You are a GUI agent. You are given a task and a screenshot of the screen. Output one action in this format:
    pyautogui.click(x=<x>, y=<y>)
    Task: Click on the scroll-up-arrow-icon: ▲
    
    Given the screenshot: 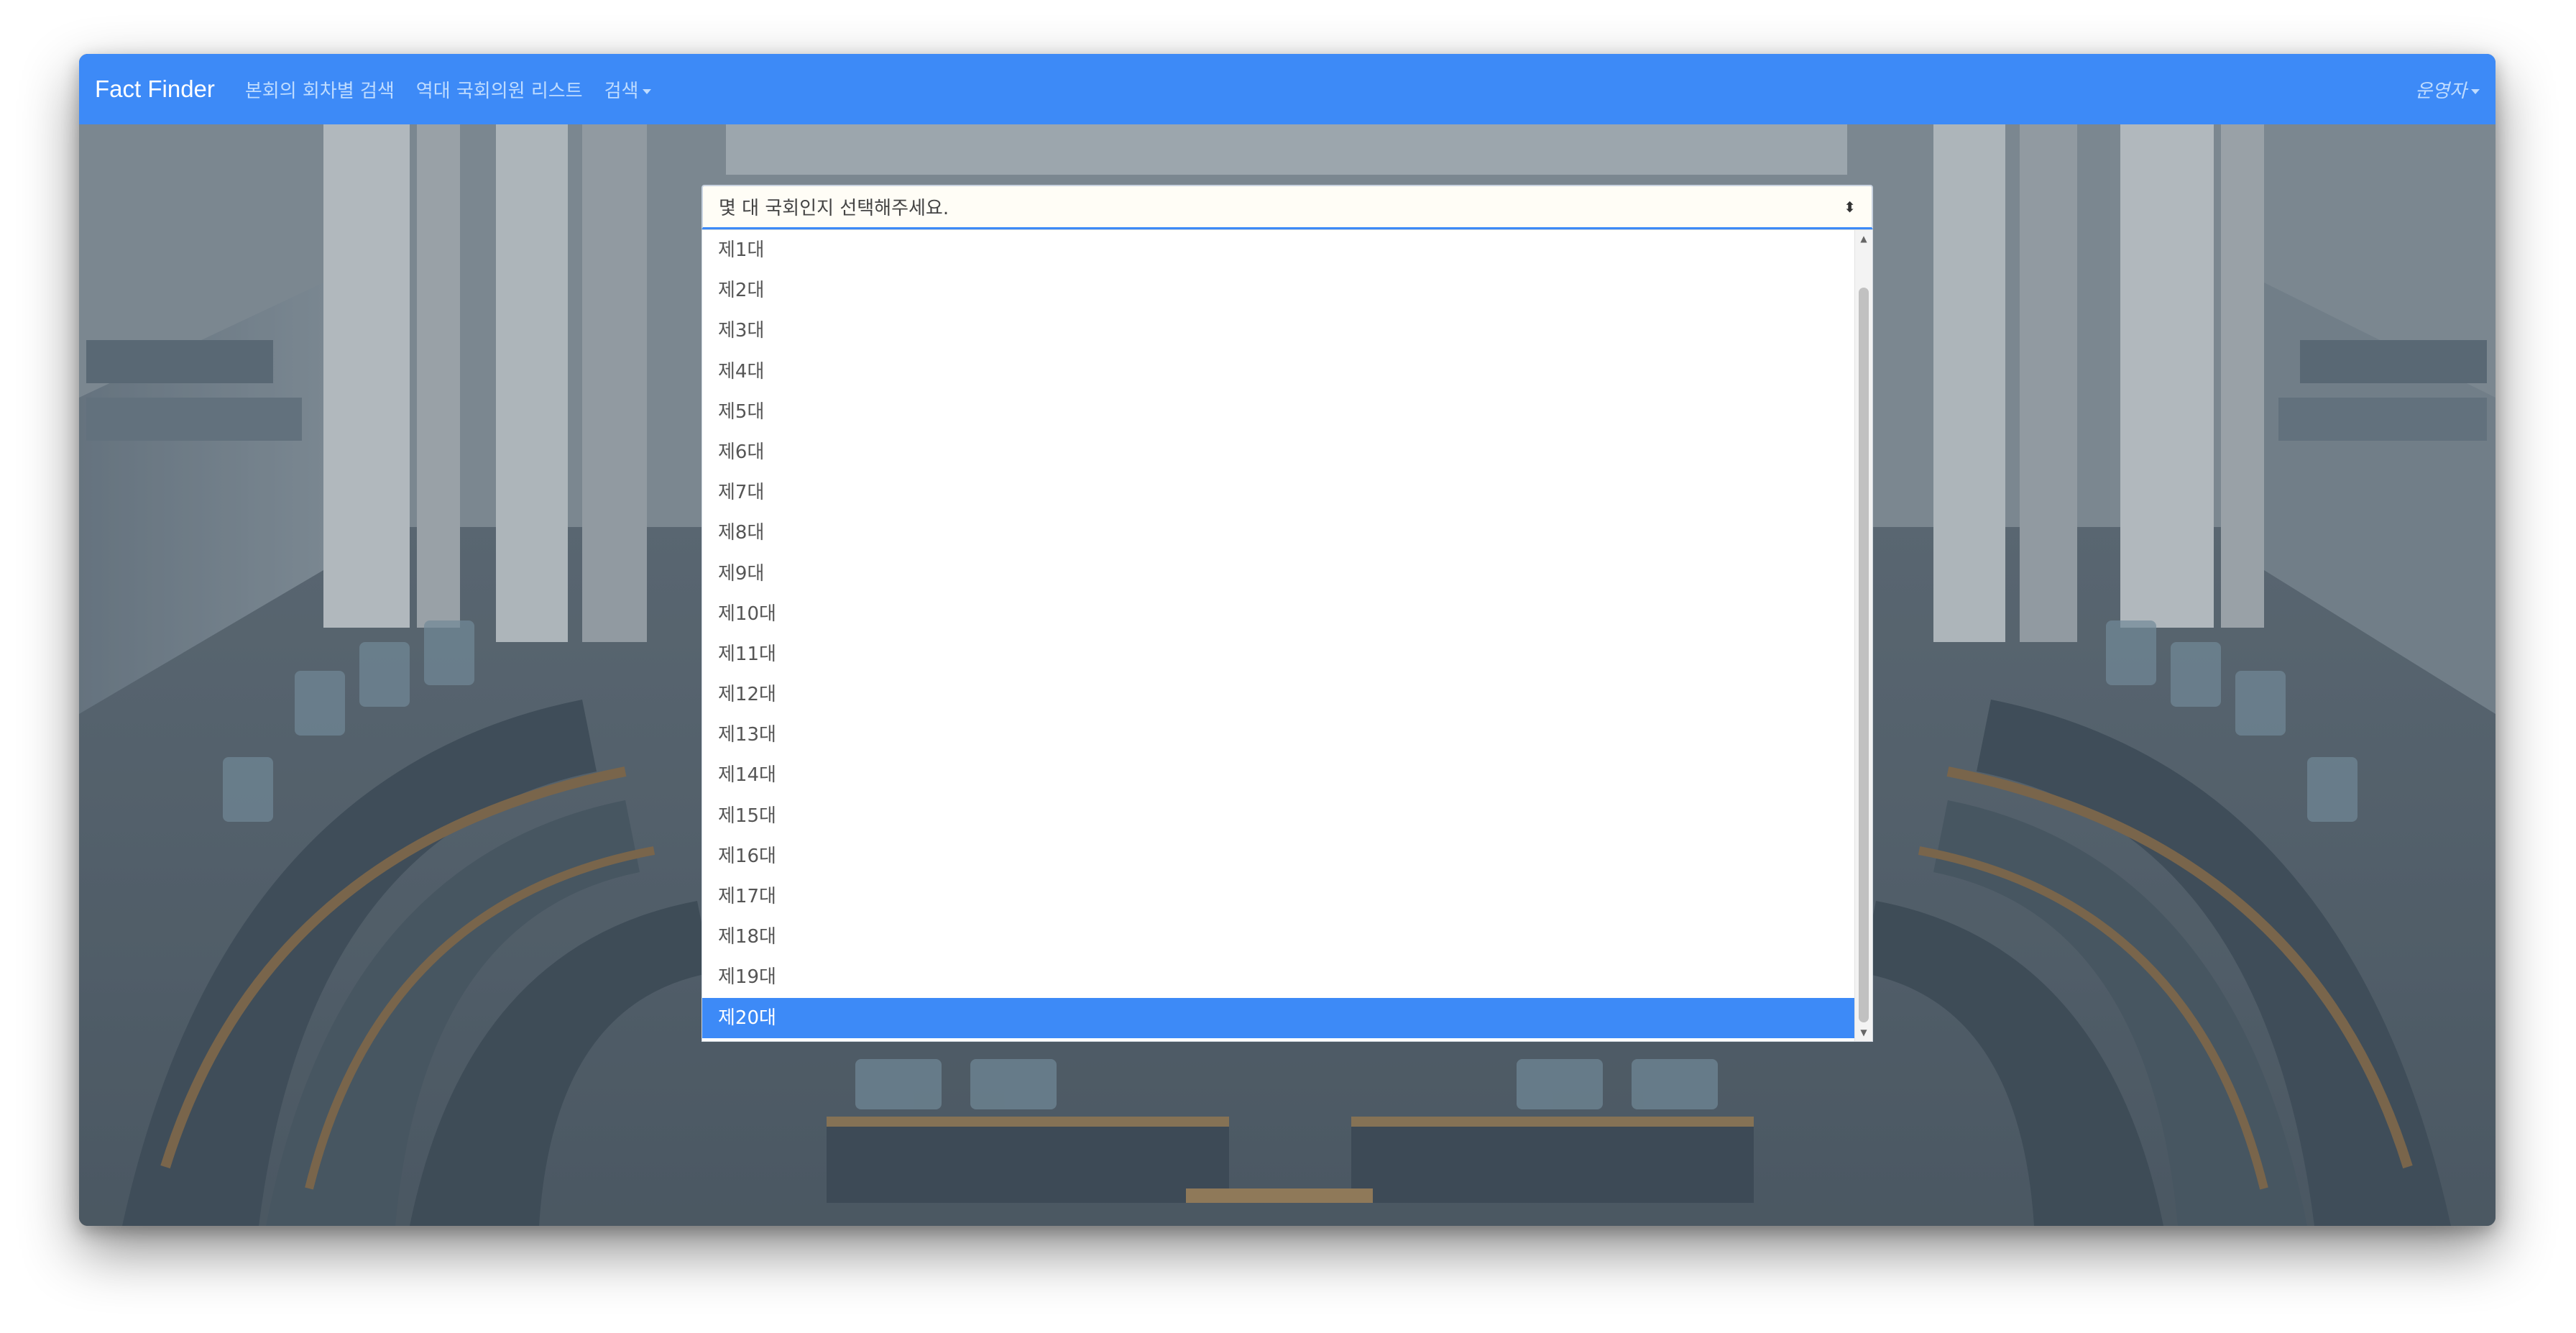 What is the action you would take?
    pyautogui.click(x=1863, y=239)
    